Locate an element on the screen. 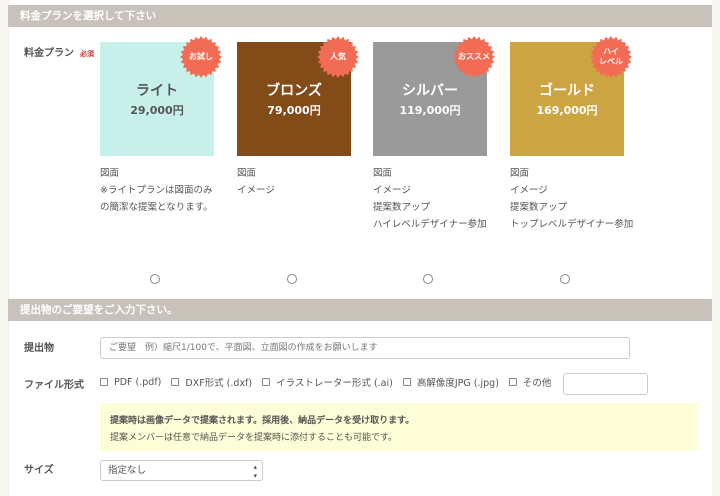  note-line-1: 提案時は画像データで提案されます。採用後、納品データを受け取ります。 is located at coordinates (262, 421).